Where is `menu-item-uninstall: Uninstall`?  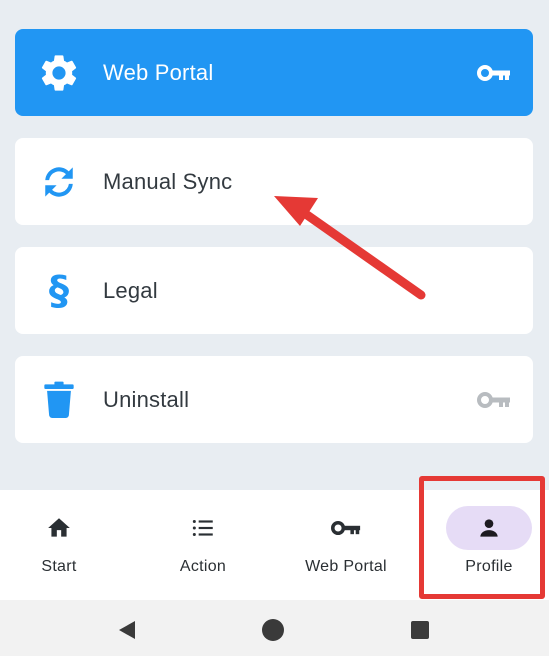
menu-item-uninstall: Uninstall is located at coordinates (274, 399).